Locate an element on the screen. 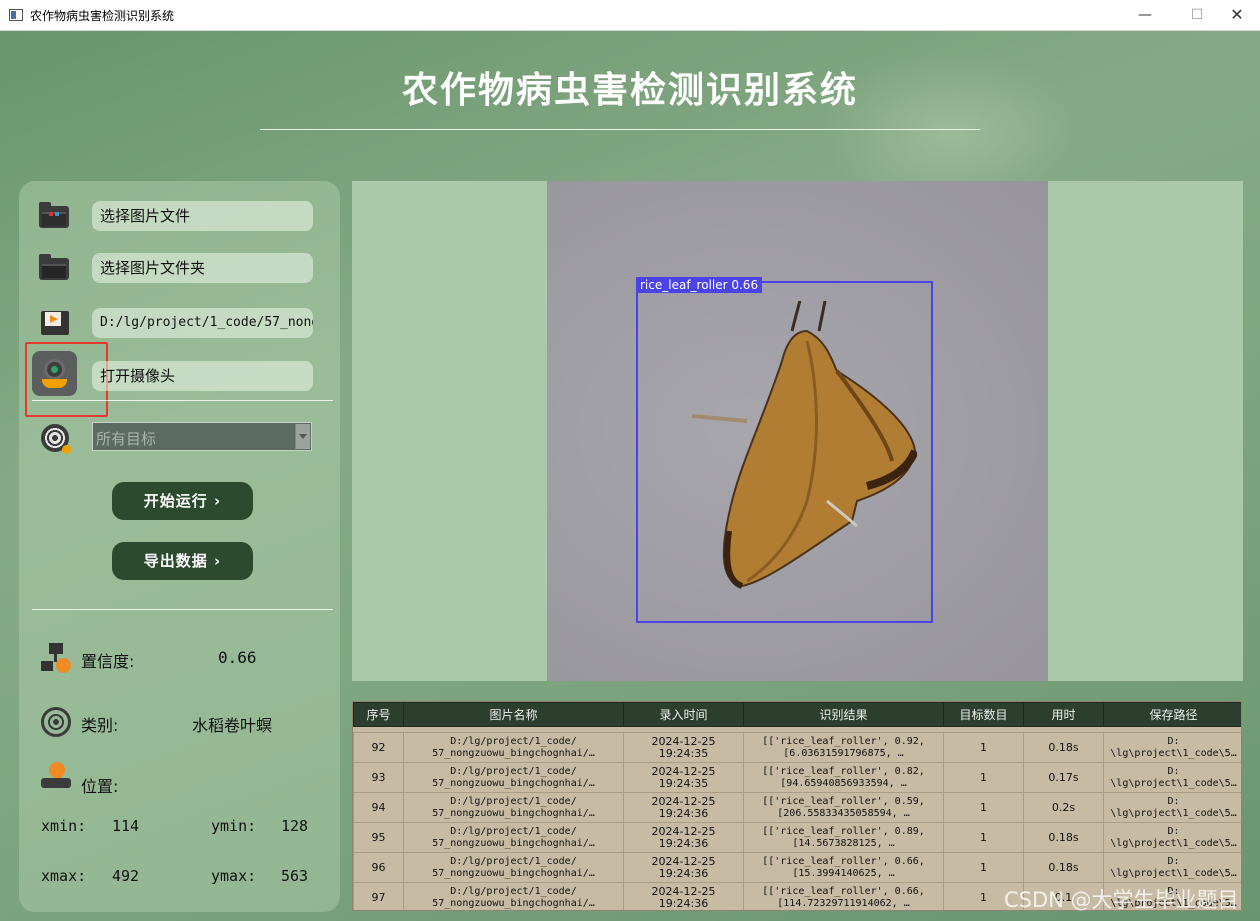  title-underline is located at coordinates (620, 129).